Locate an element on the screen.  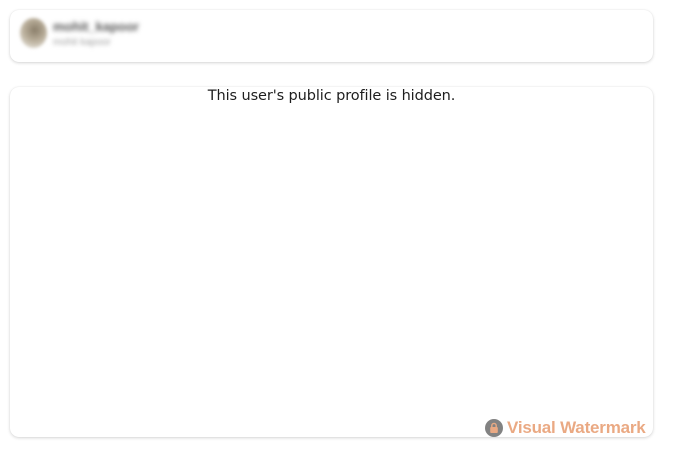
username: mohit_kapoor is located at coordinates (96, 26).